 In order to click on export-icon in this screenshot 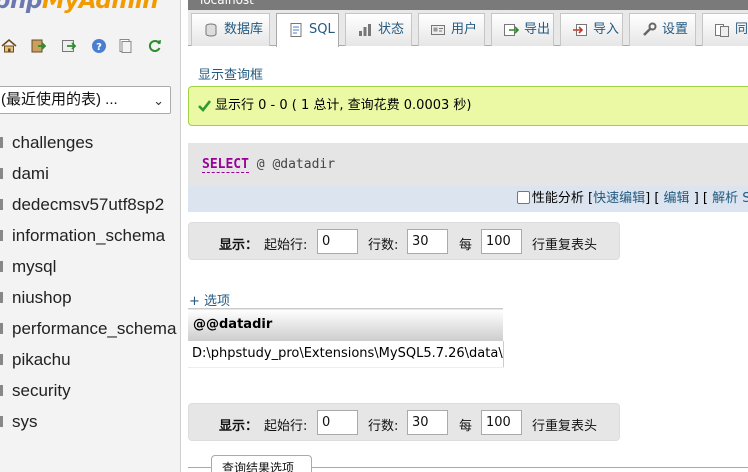, I will do `click(511, 30)`.